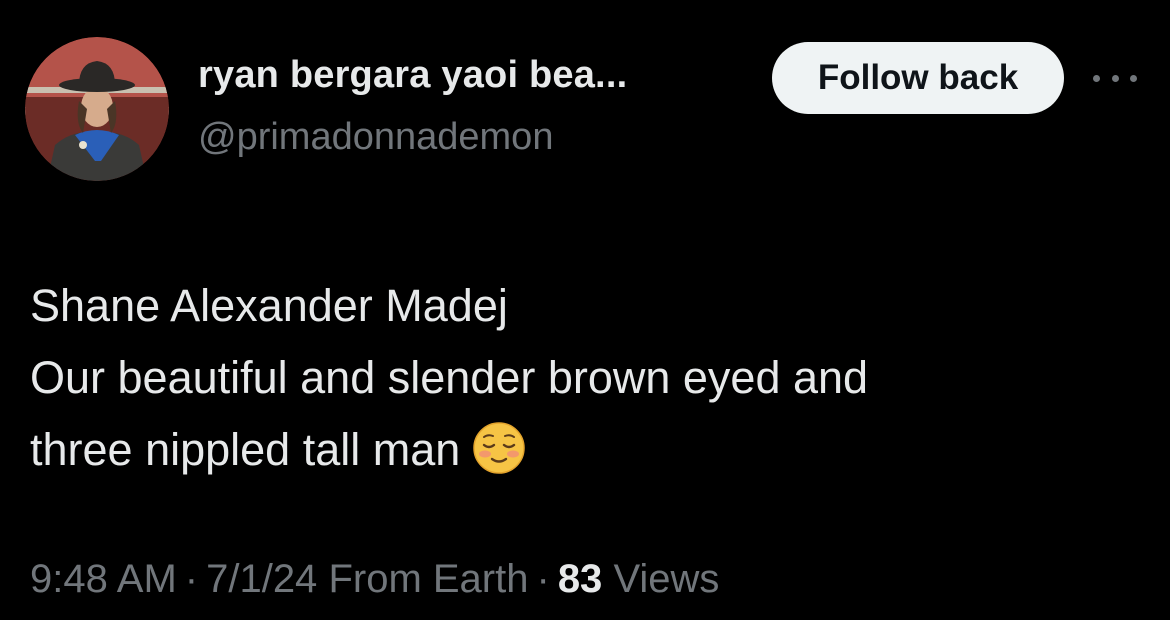 The height and width of the screenshot is (620, 1170). I want to click on author-handle: @primadonnademon, so click(375, 137).